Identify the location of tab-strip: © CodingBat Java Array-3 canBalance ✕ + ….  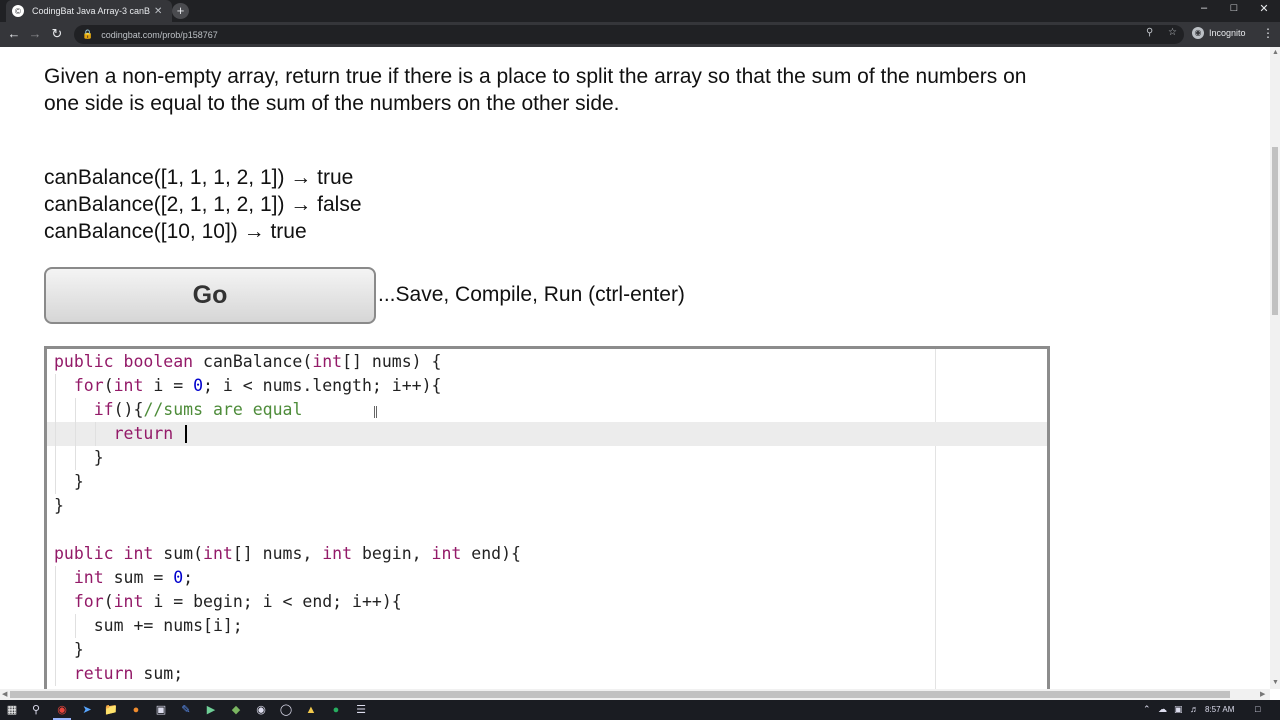
(640, 11).